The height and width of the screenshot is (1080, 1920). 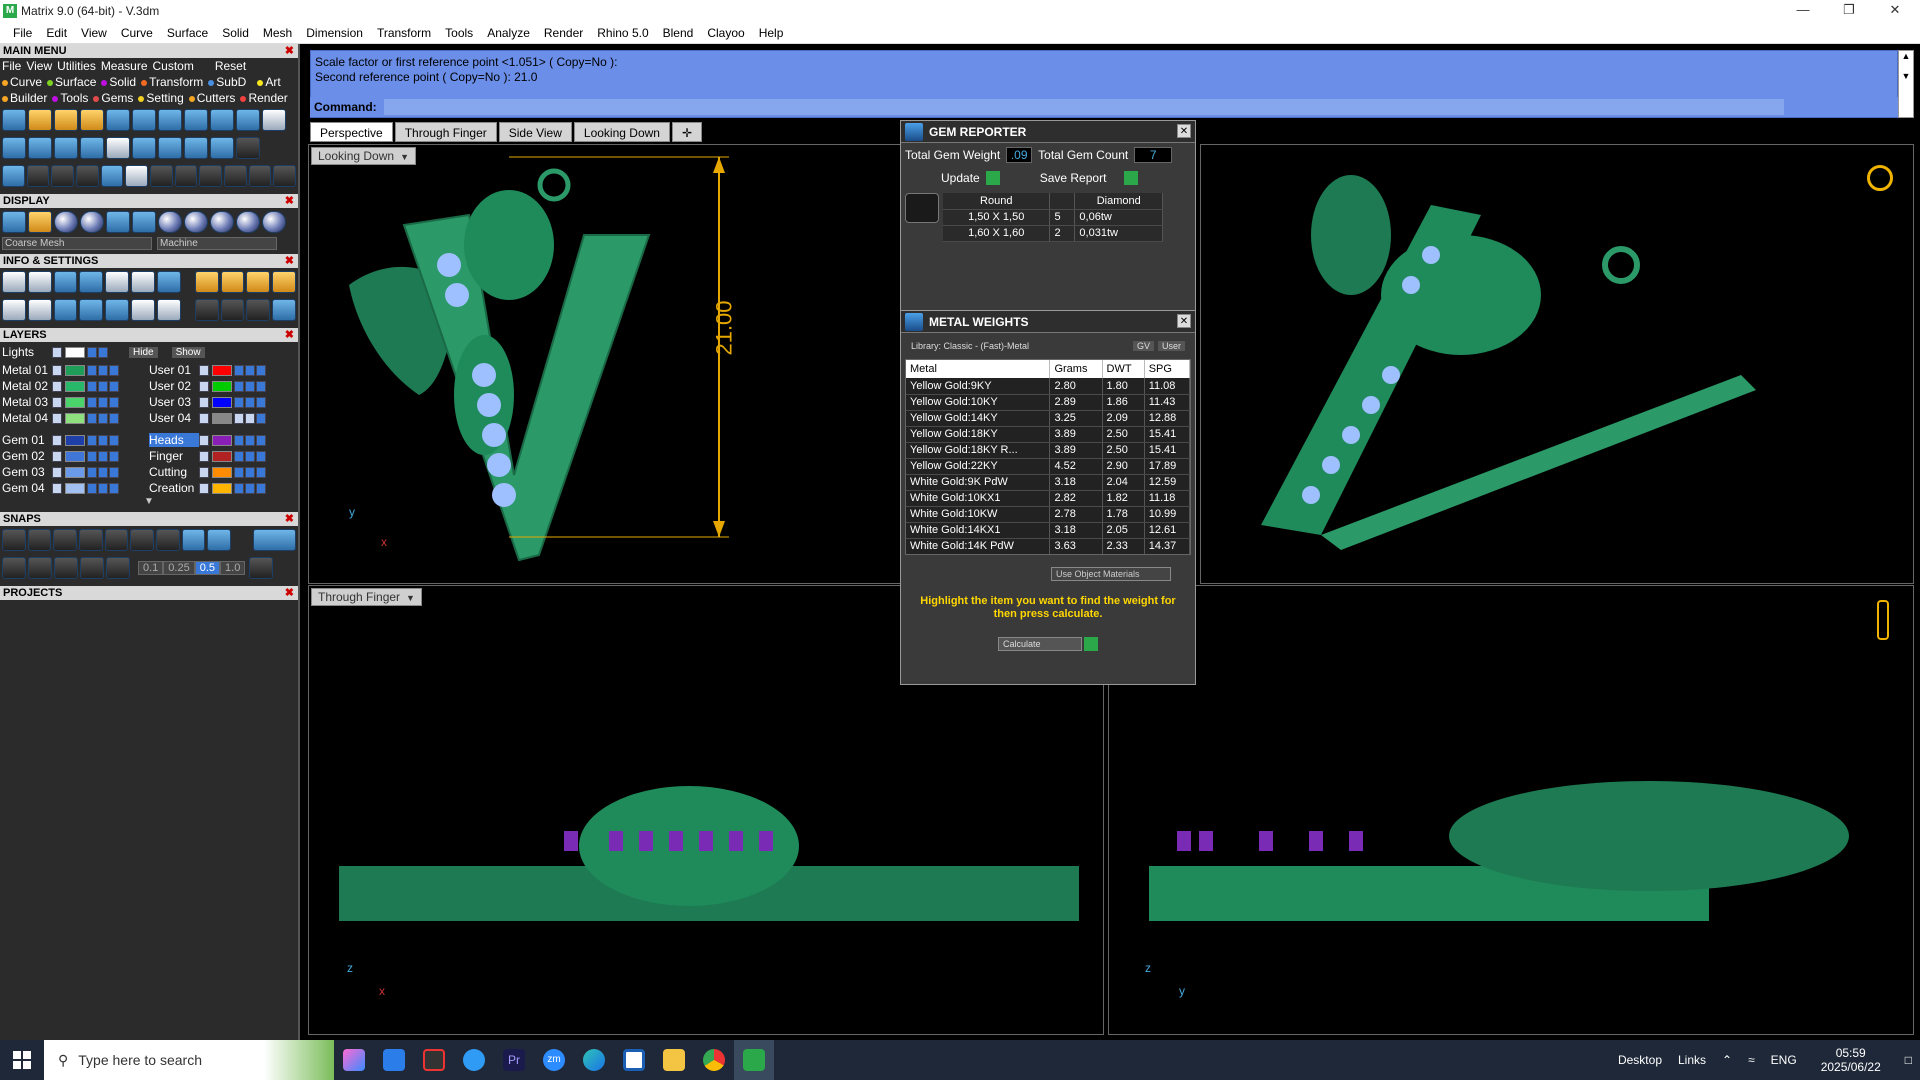 What do you see at coordinates (14, 222) in the screenshot?
I see `wireframe-icon` at bounding box center [14, 222].